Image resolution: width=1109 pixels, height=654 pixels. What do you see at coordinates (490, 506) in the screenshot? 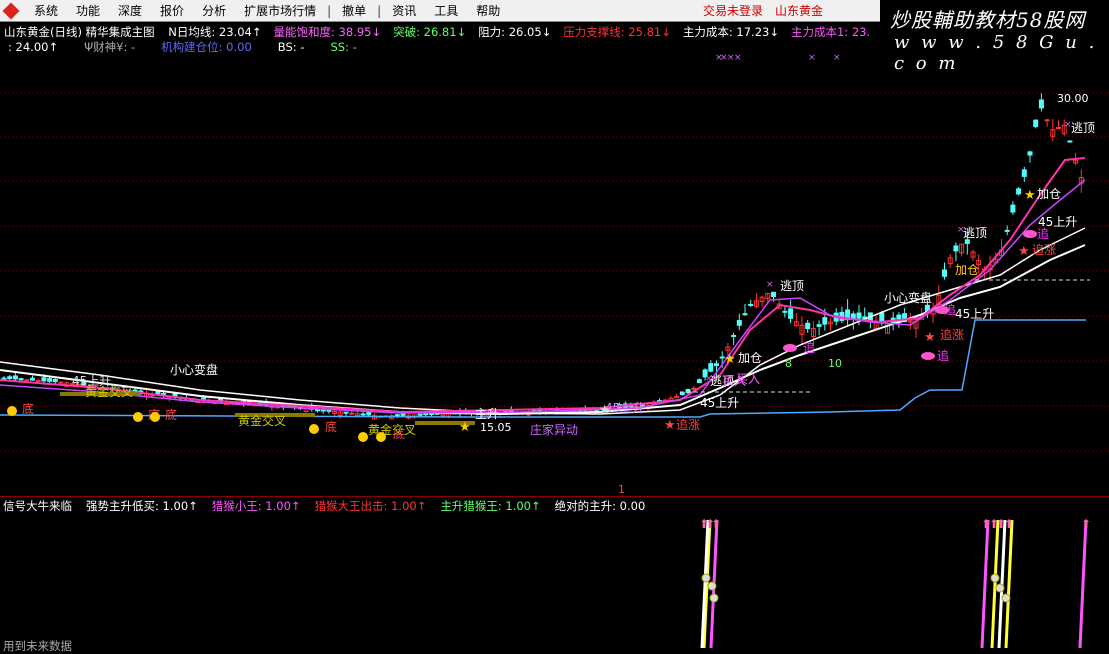
I see `indicator-value: 主升猎猴王: 1.00↑` at bounding box center [490, 506].